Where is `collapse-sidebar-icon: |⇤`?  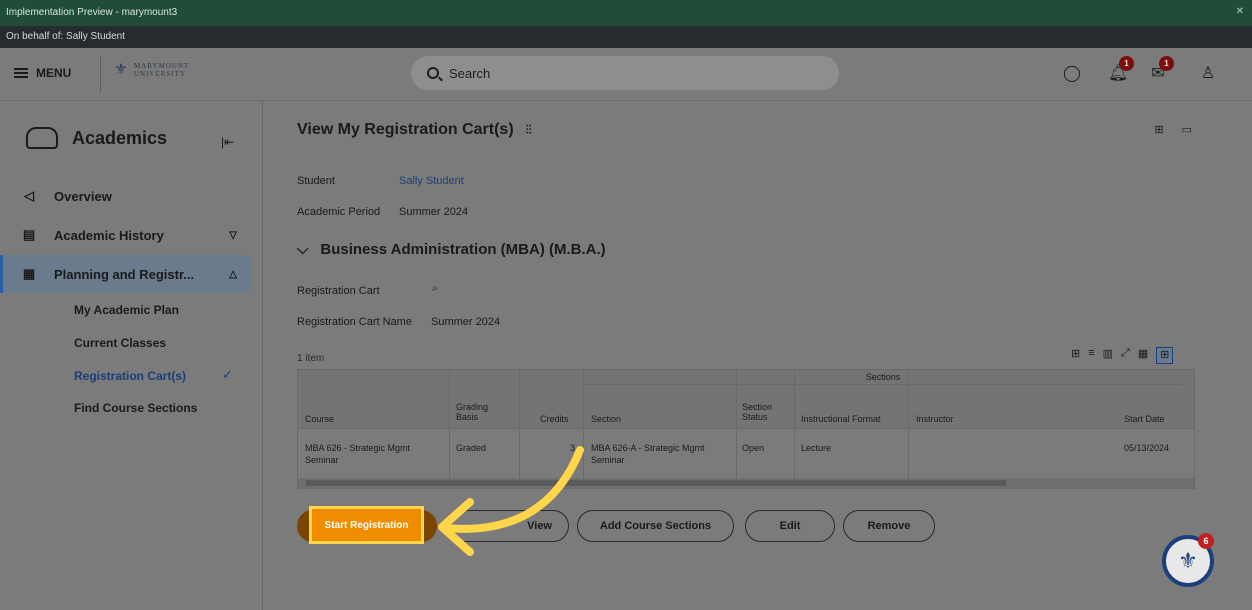
collapse-sidebar-icon: |⇤ is located at coordinates (227, 142).